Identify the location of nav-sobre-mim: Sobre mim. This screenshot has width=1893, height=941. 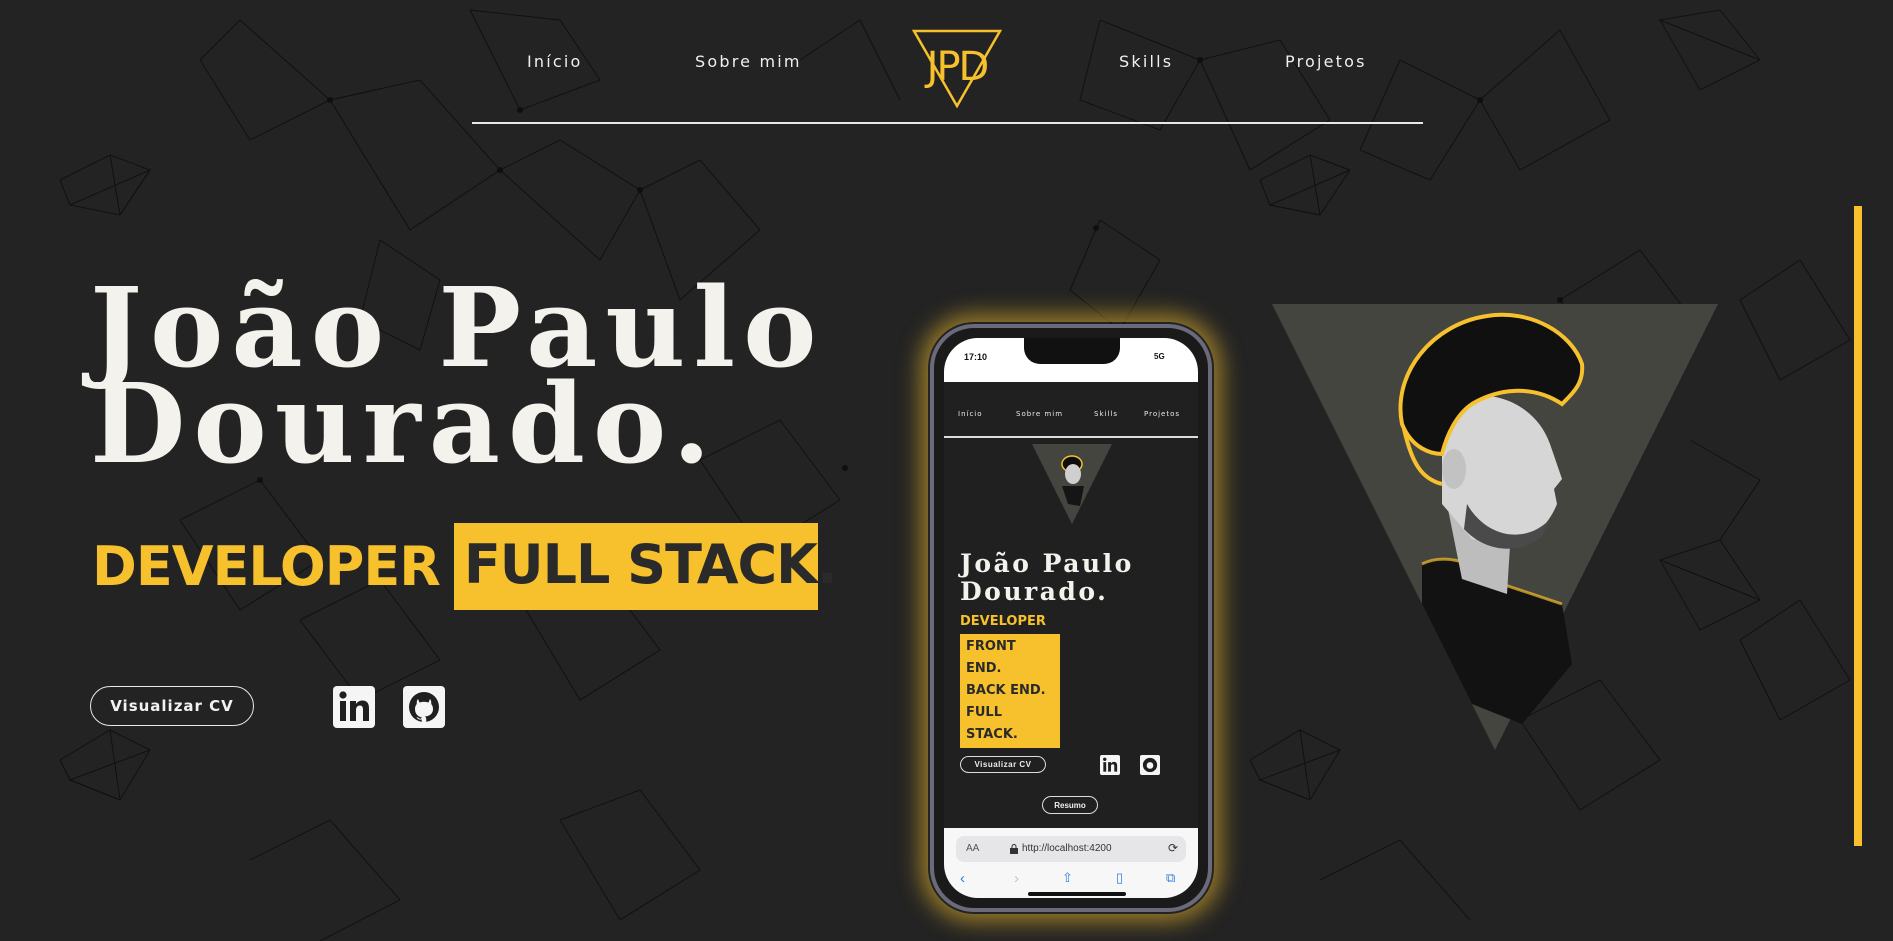
(748, 61).